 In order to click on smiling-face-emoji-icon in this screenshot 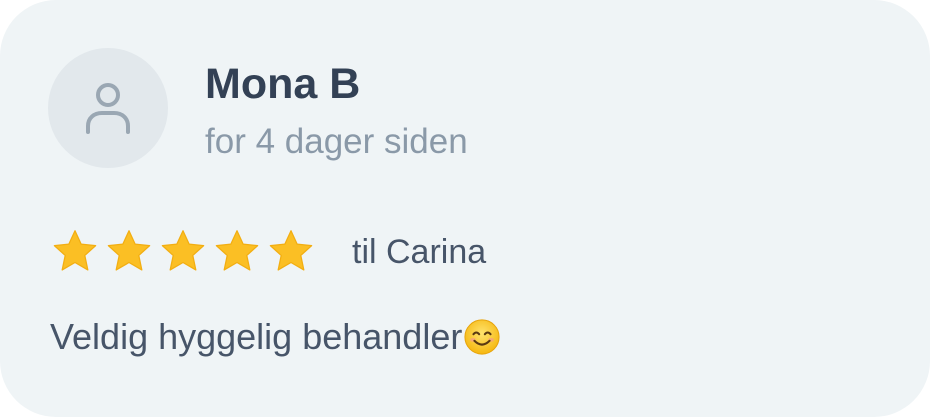, I will do `click(482, 337)`.